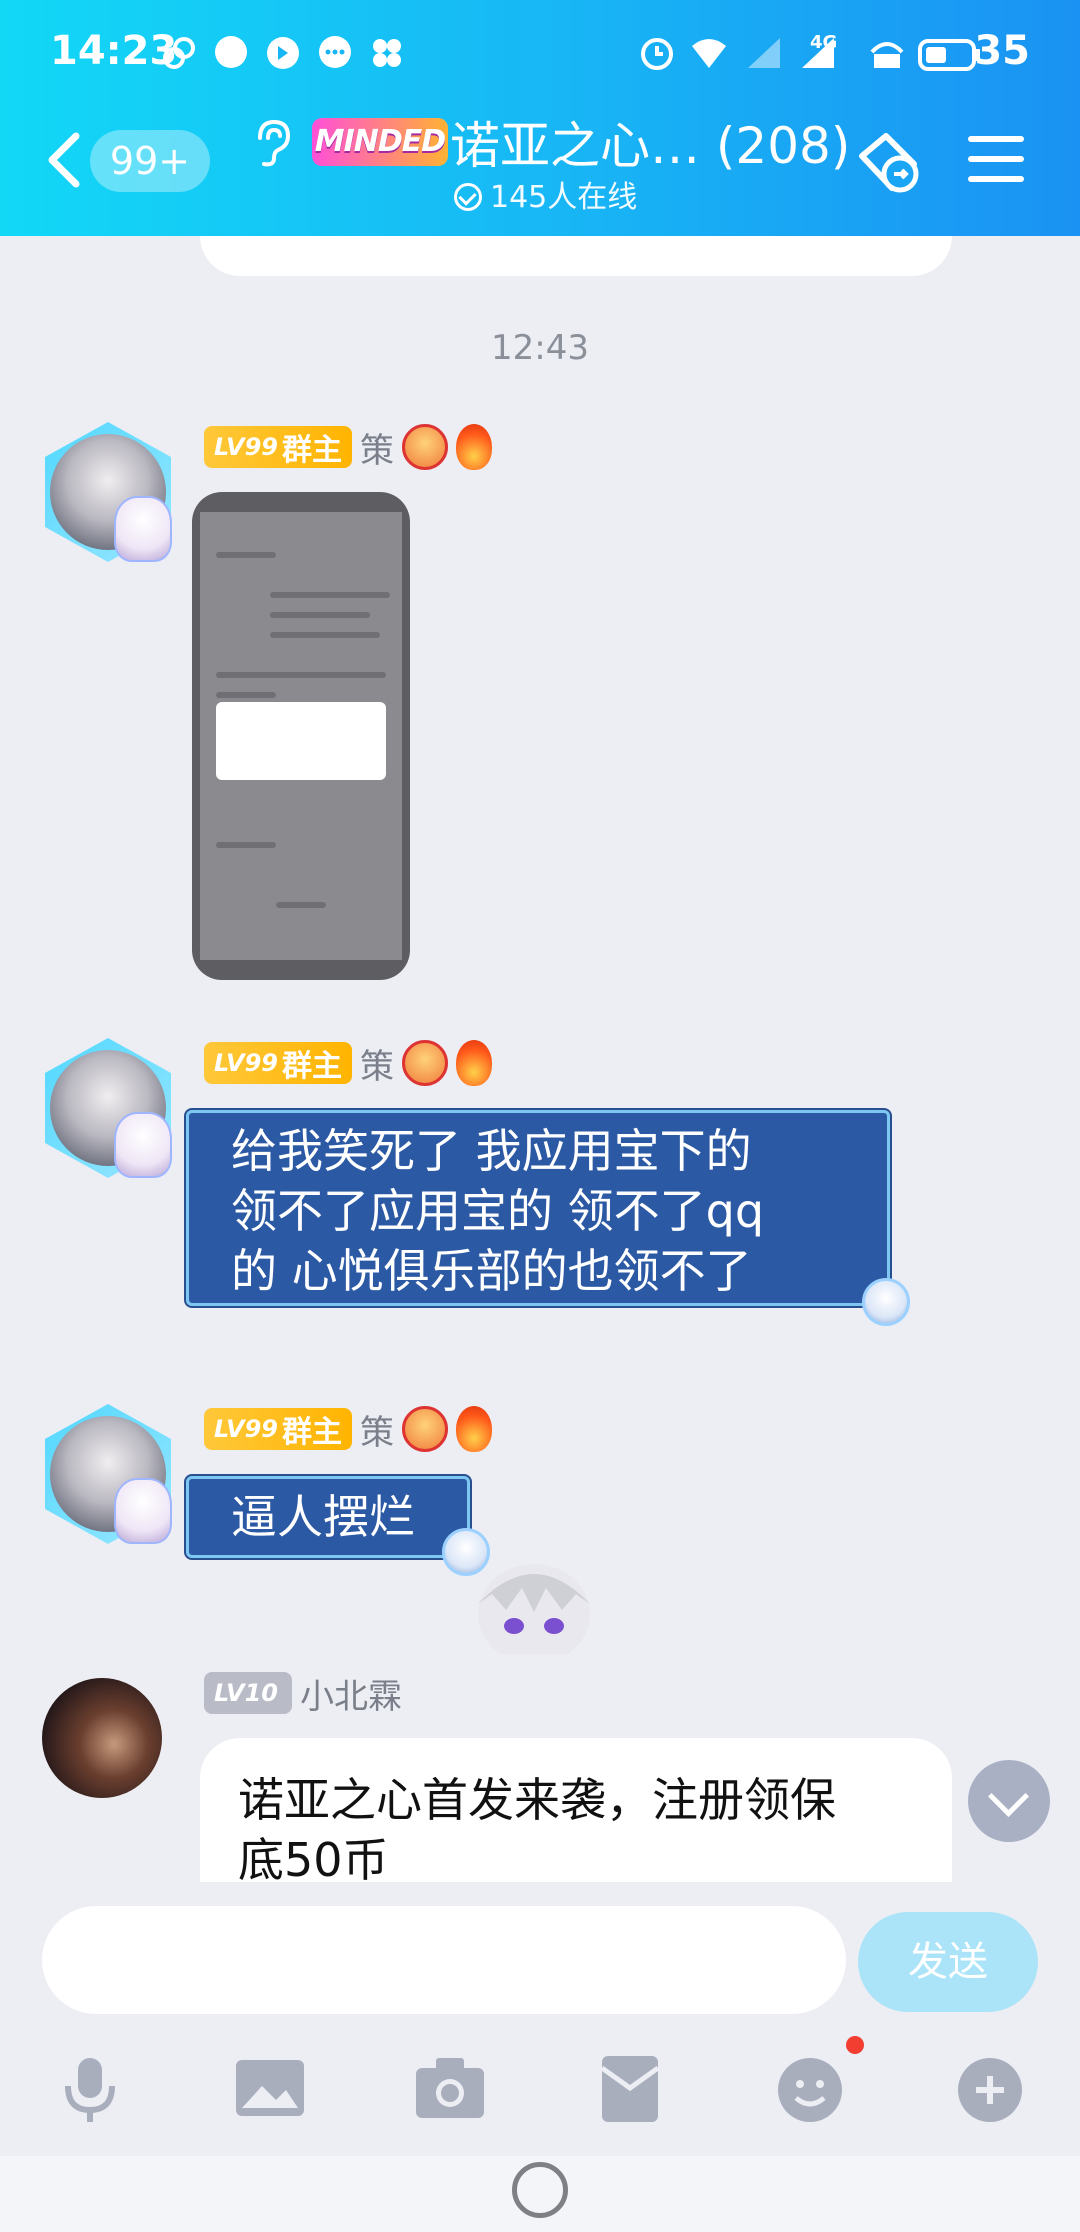 The height and width of the screenshot is (2232, 1080). Describe the element at coordinates (818, 53) in the screenshot. I see `signal-icon` at that location.